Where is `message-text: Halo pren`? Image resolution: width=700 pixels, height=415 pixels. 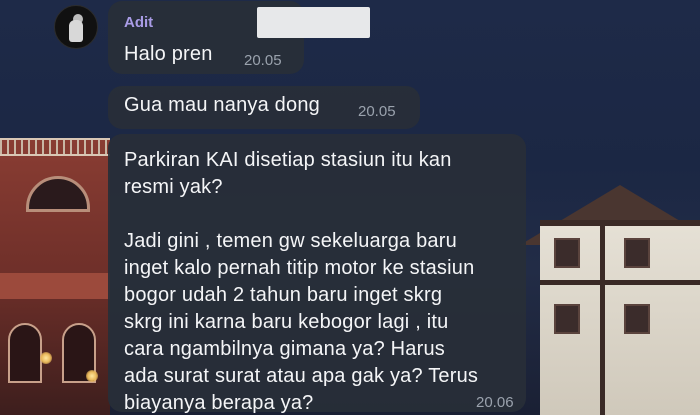 message-text: Halo pren is located at coordinates (168, 54).